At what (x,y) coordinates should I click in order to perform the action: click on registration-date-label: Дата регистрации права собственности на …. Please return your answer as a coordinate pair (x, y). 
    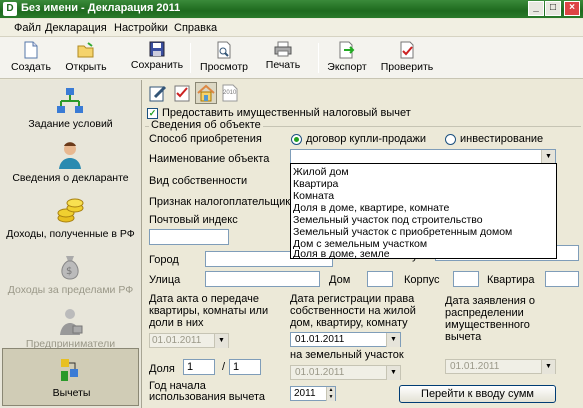
    Looking at the image, I should click on (353, 311).